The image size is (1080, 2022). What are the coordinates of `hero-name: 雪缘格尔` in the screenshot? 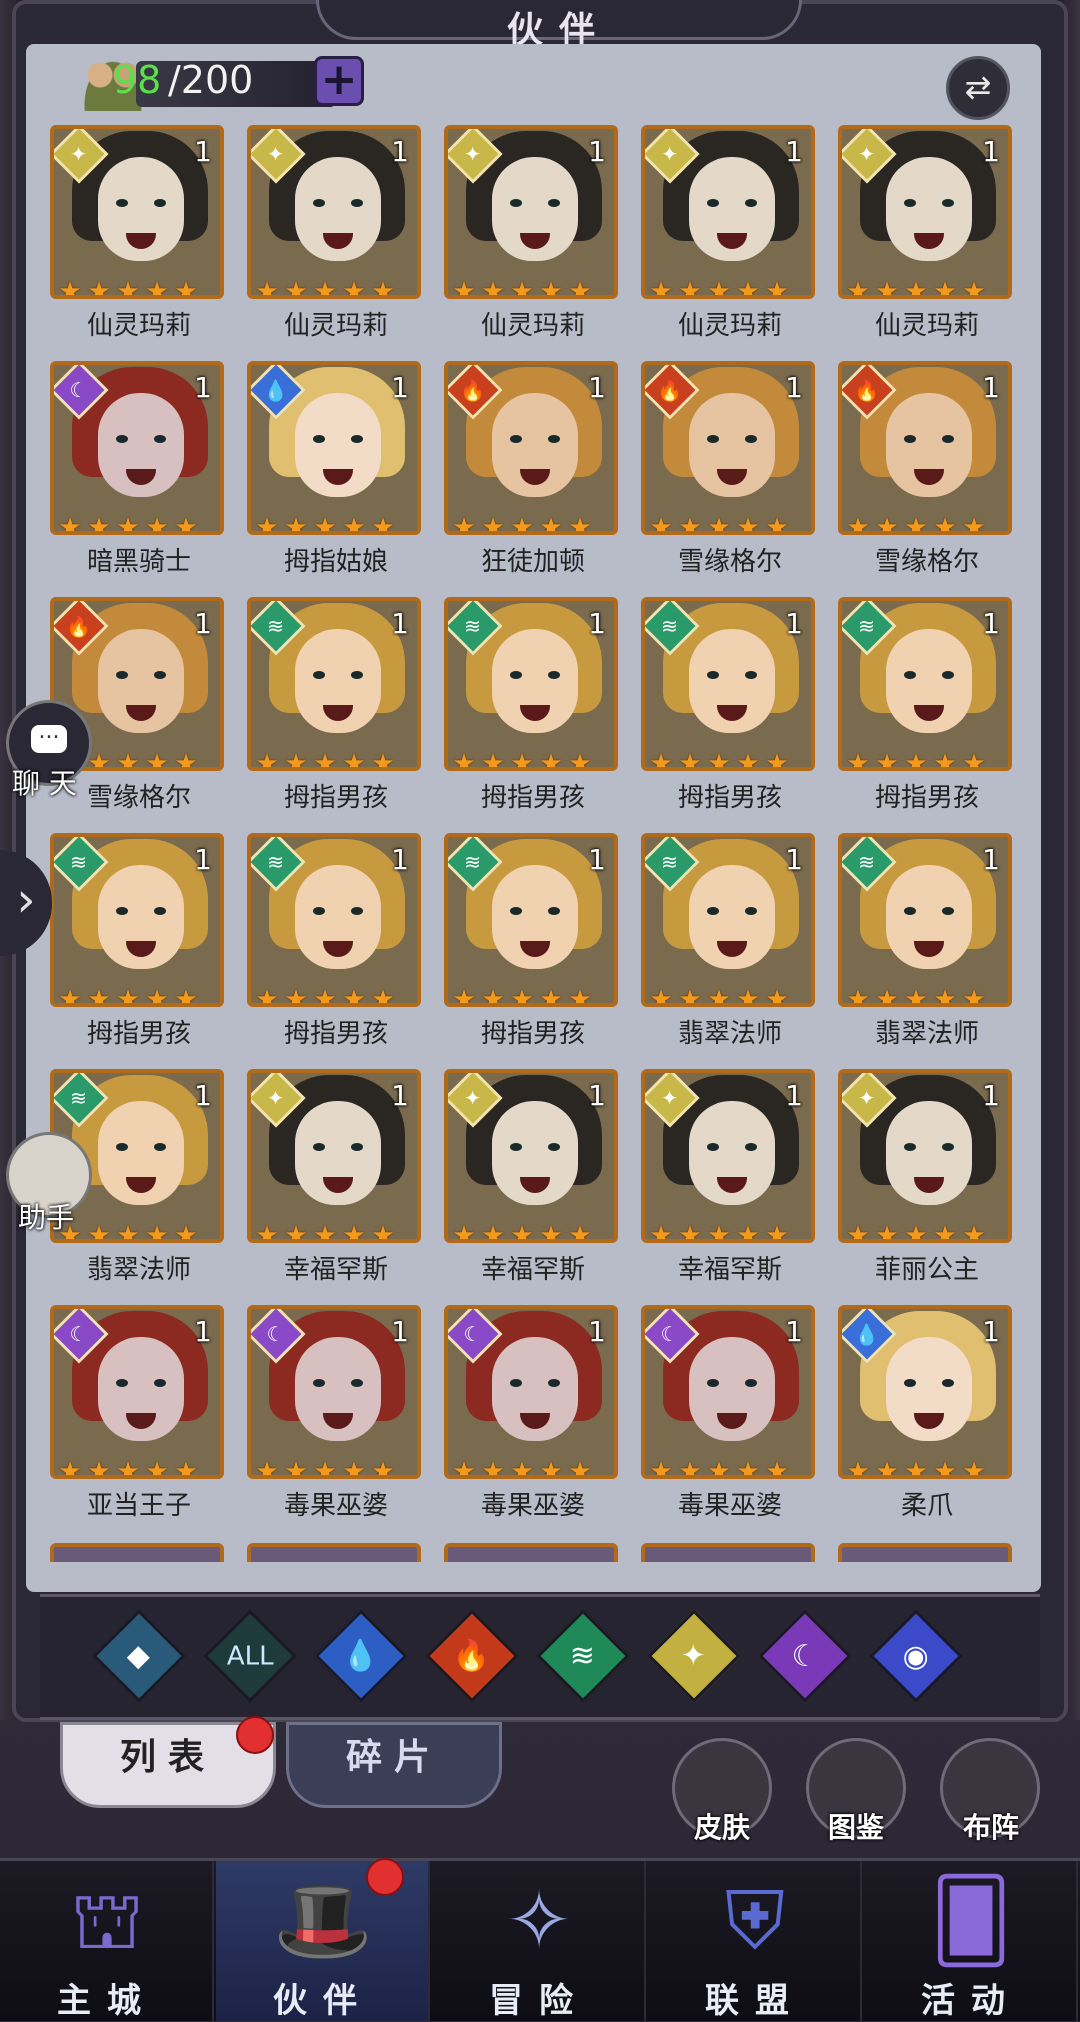 It's located at (926, 562).